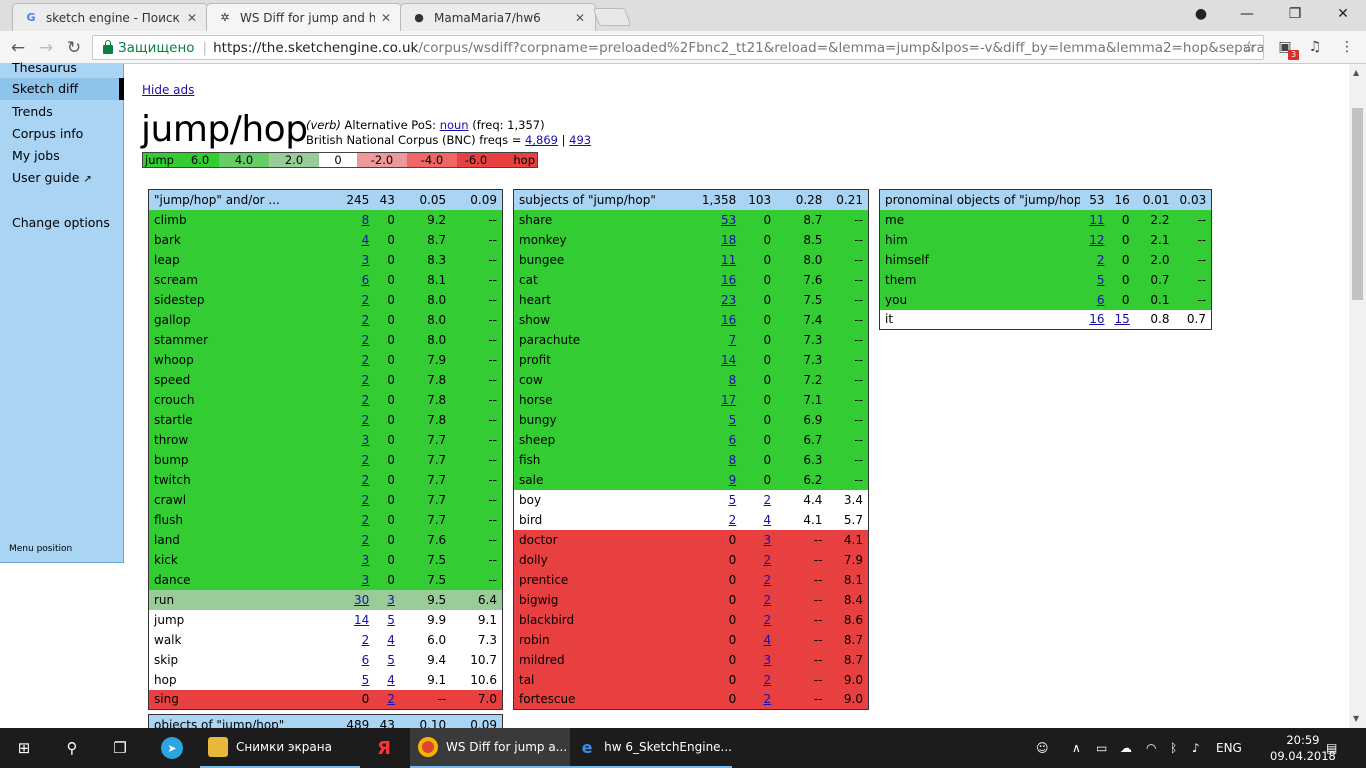 The height and width of the screenshot is (768, 1366). What do you see at coordinates (304, 17) in the screenshot?
I see `browser-tab-ws-diff: ✲ WS Diff for jump and ho ✕` at bounding box center [304, 17].